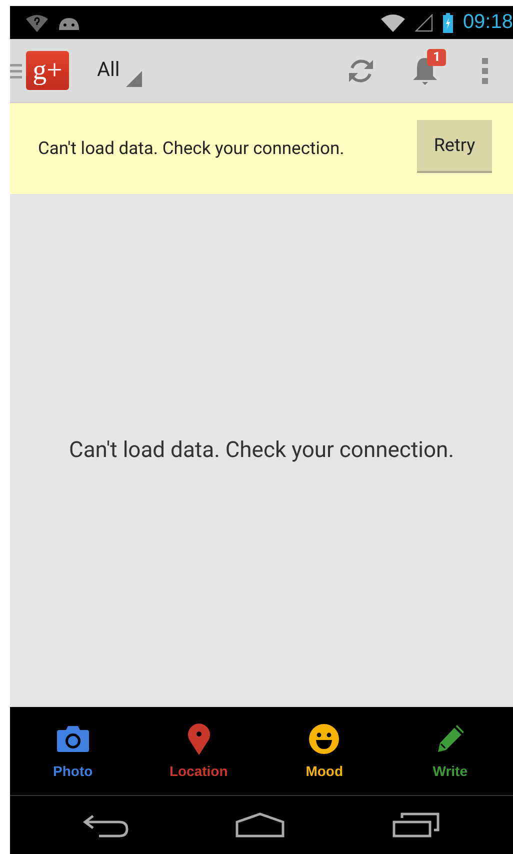  I want to click on compose-action: Write, so click(450, 751).